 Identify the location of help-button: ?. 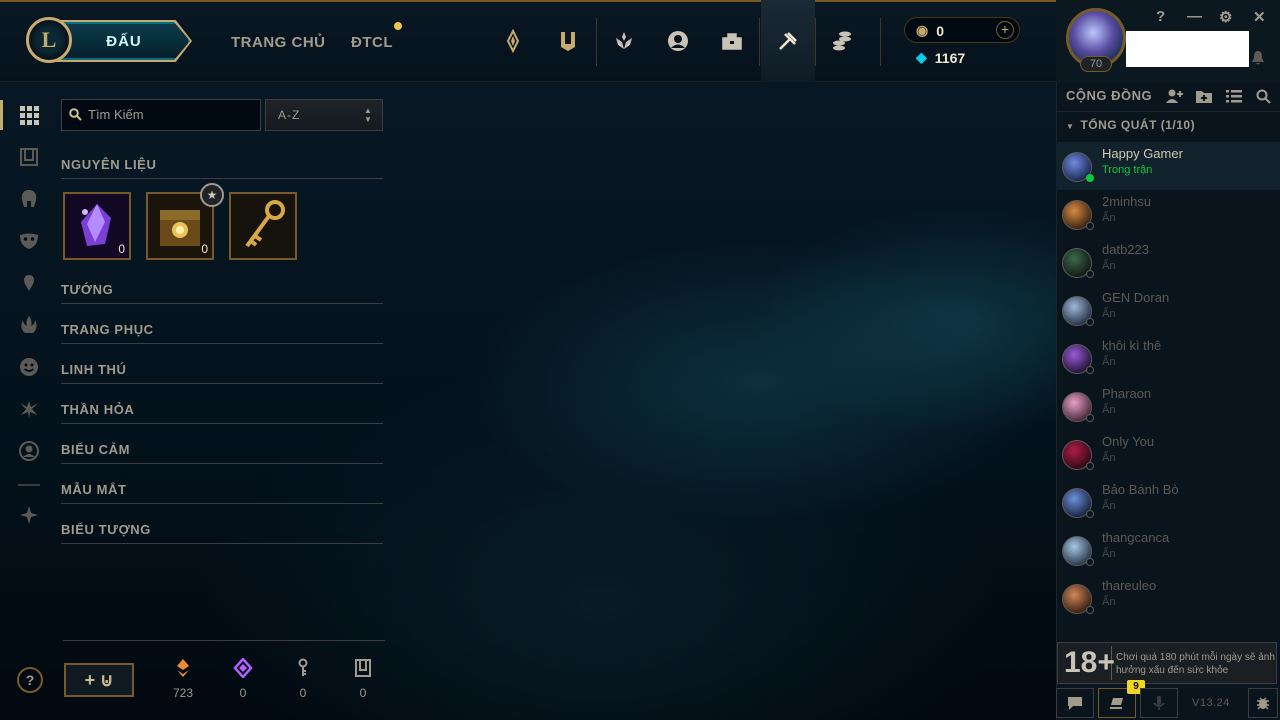
(30, 680).